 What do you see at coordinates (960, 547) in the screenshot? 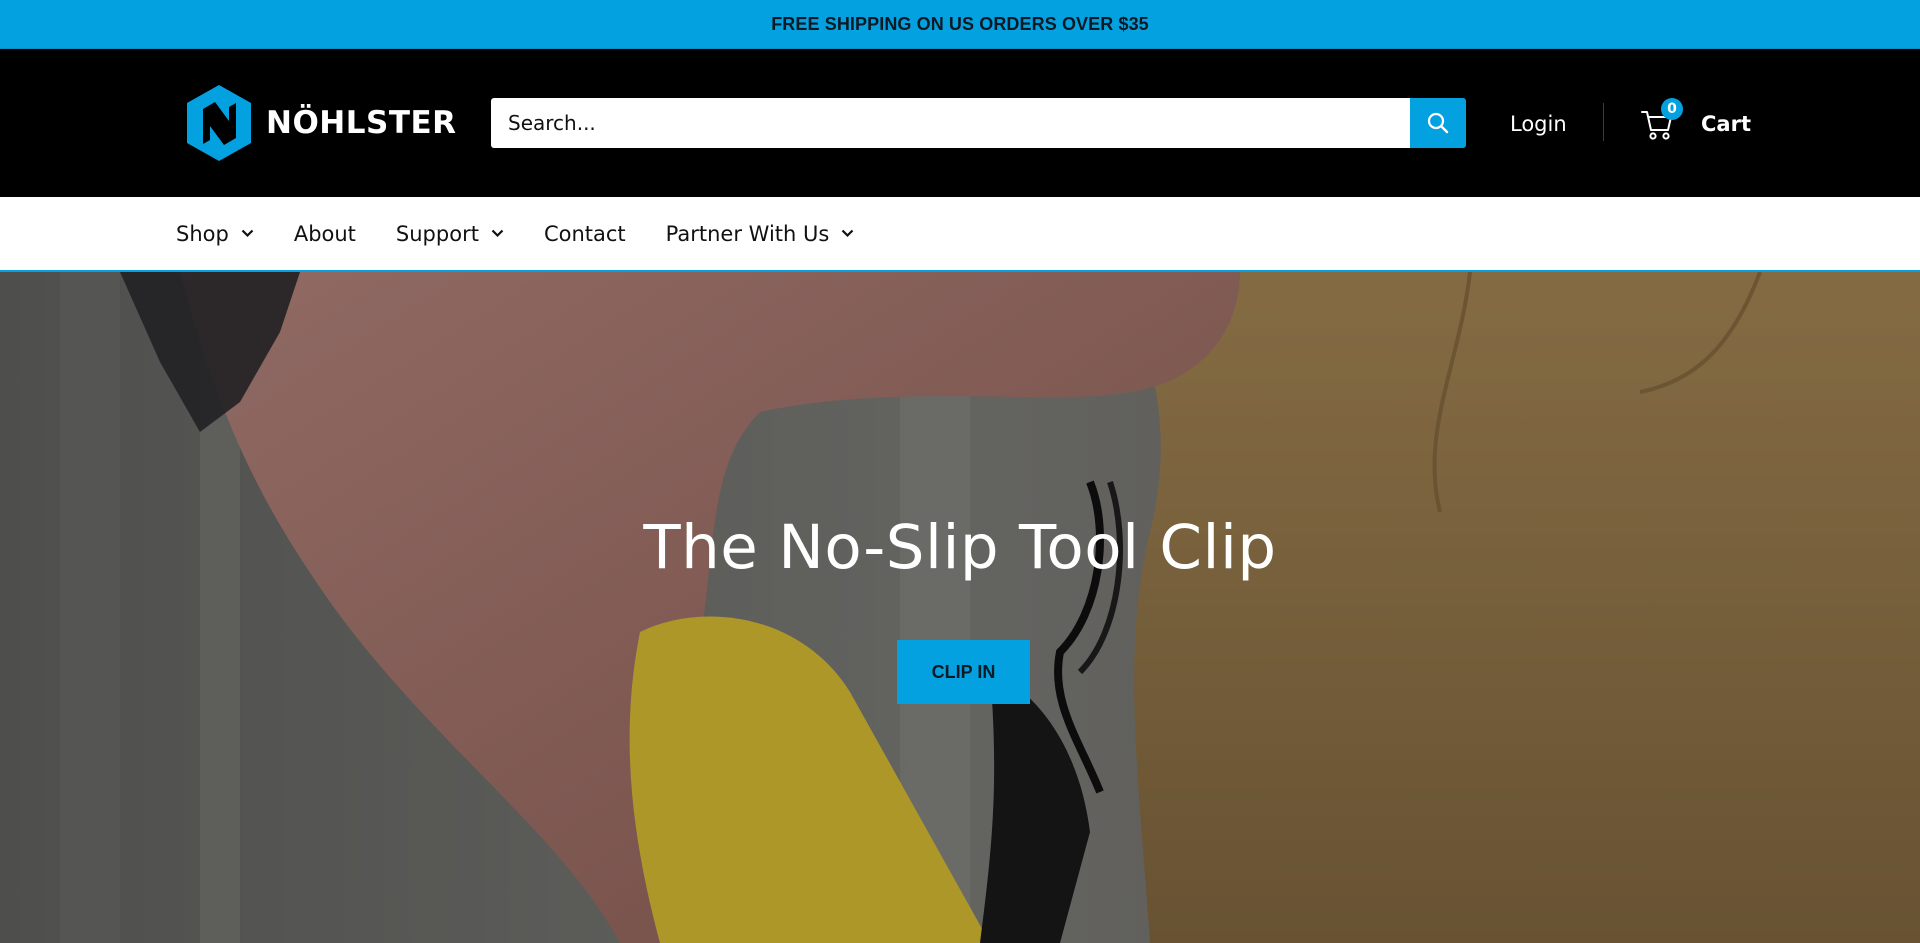
I see `hero-title: The No-Slip Tool Clip` at bounding box center [960, 547].